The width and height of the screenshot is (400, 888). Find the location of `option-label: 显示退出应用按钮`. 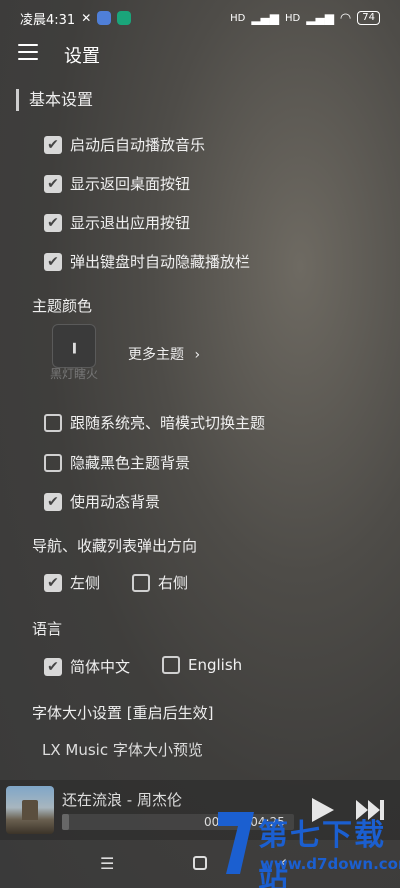

option-label: 显示退出应用按钮 is located at coordinates (130, 223).